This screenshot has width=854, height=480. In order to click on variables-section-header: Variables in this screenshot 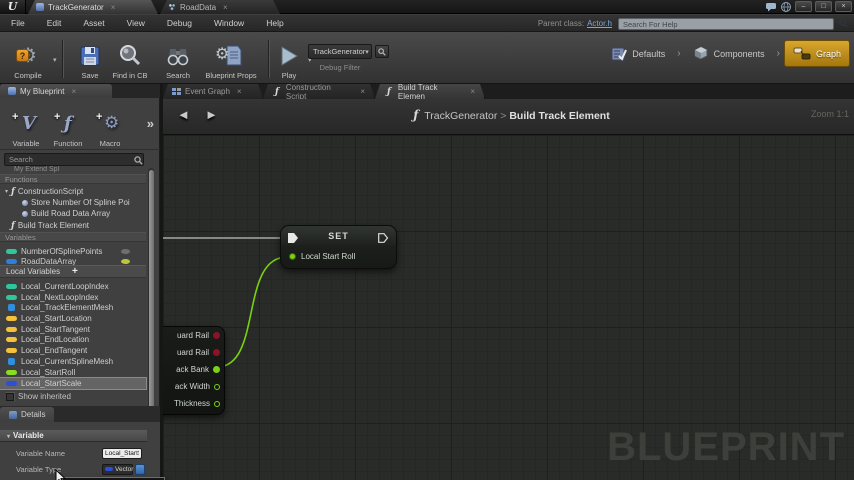, I will do `click(73, 237)`.